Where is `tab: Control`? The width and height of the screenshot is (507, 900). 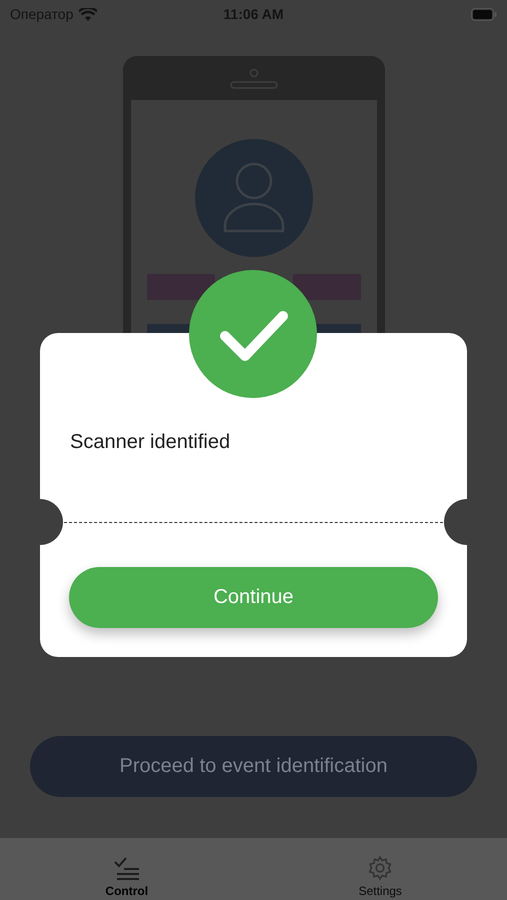 tab: Control is located at coordinates (127, 869).